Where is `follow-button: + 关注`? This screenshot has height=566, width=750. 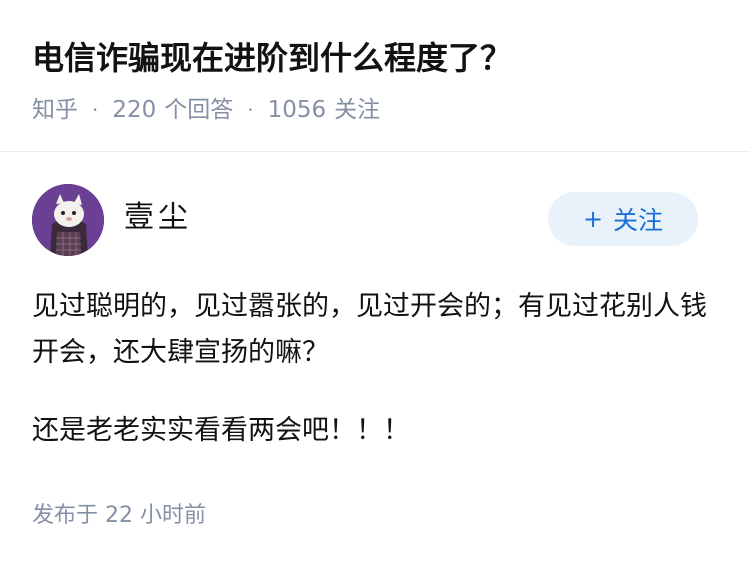 follow-button: + 关注 is located at coordinates (623, 219).